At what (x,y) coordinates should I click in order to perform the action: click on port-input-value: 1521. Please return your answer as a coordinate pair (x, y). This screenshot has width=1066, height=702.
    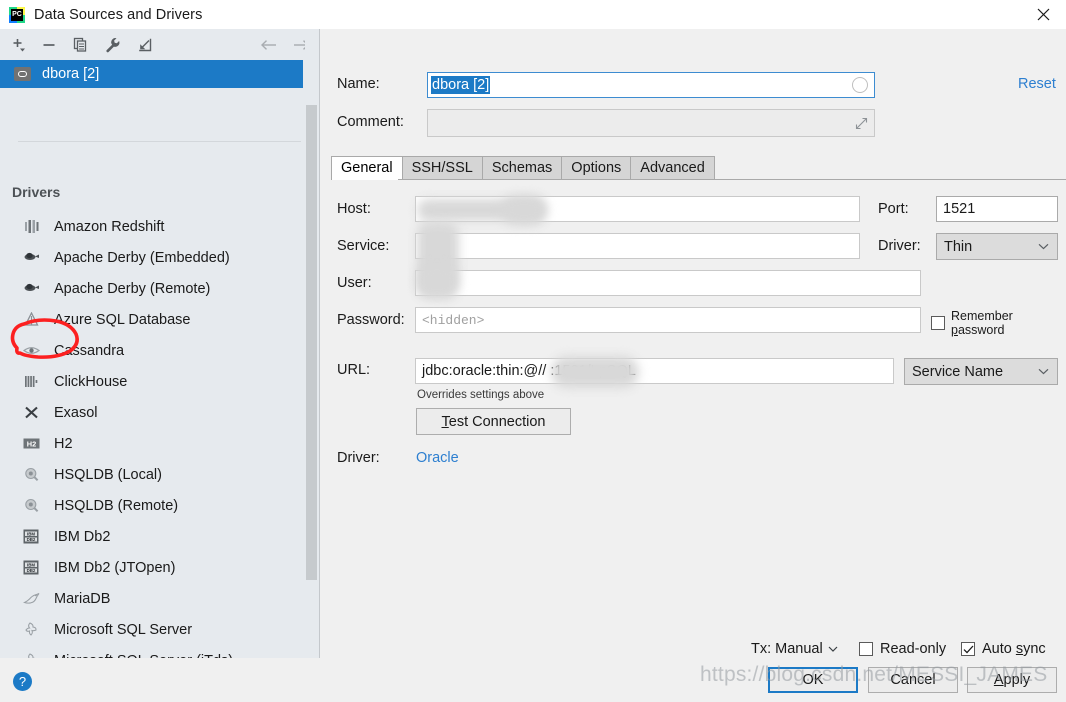
    Looking at the image, I should click on (959, 209).